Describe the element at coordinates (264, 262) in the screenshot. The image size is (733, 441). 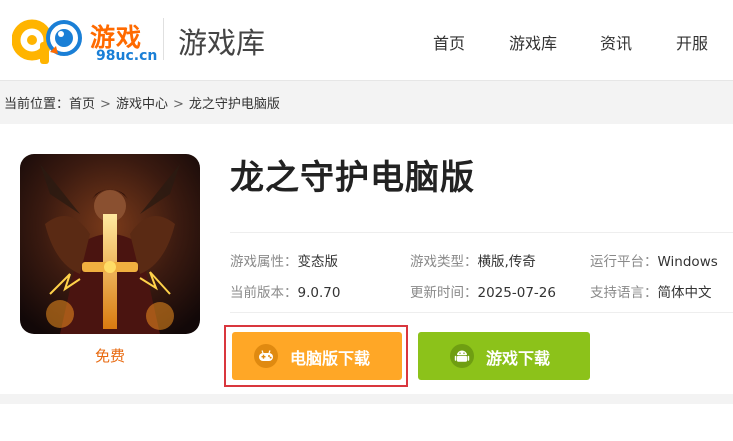
I see `info-label: 游戏属性：` at that location.